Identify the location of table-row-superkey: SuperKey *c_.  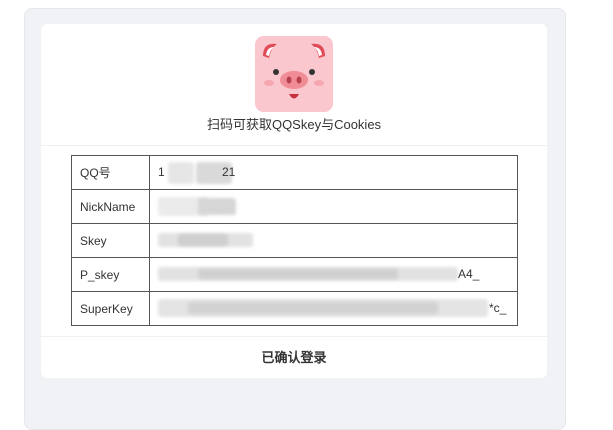
(294, 308).